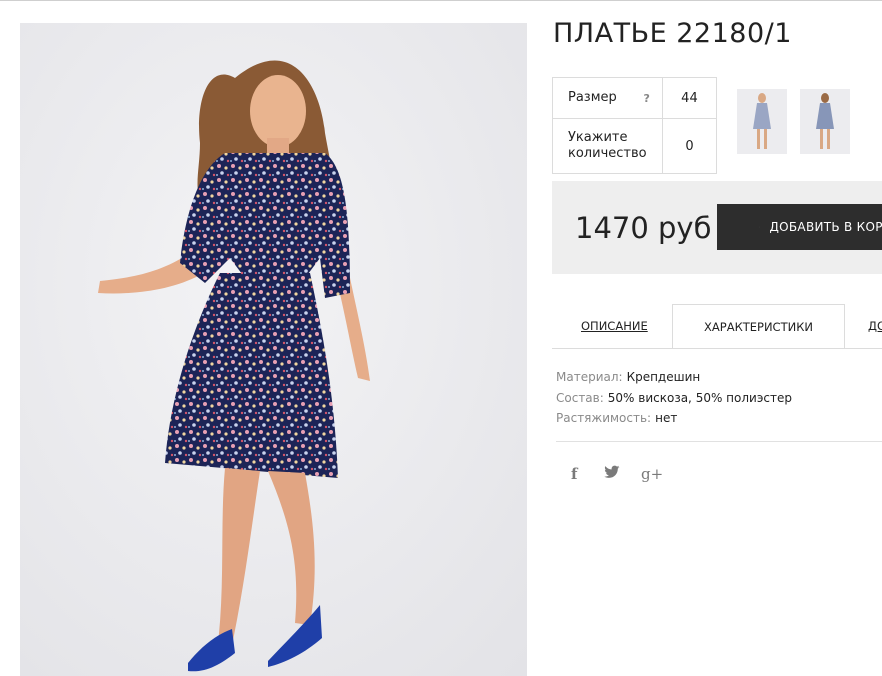 This screenshot has height=676, width=882. Describe the element at coordinates (663, 377) in the screenshot. I see `spec-value: Крепдешин` at that location.